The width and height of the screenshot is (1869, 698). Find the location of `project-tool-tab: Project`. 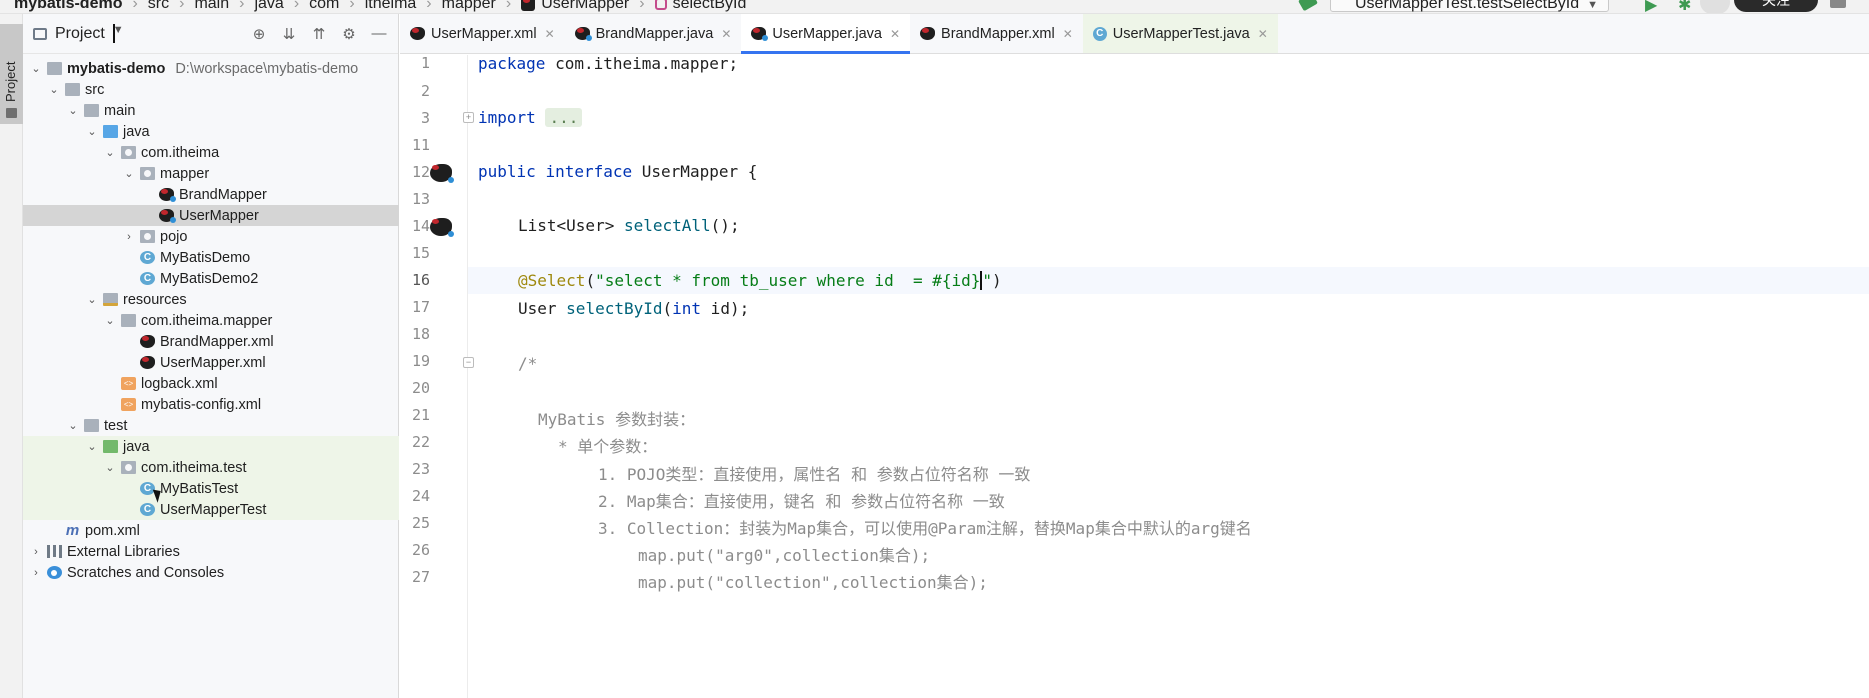

project-tool-tab: Project is located at coordinates (11, 74).